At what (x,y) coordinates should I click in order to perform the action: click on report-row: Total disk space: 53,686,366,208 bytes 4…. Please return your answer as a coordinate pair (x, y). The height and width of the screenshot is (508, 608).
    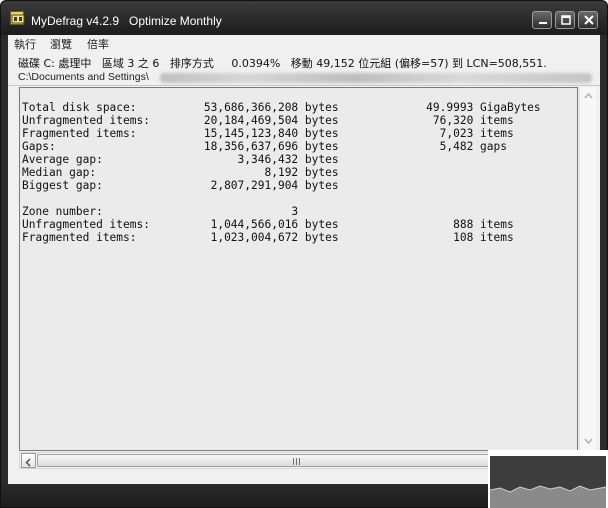
    Looking at the image, I should click on (292, 107).